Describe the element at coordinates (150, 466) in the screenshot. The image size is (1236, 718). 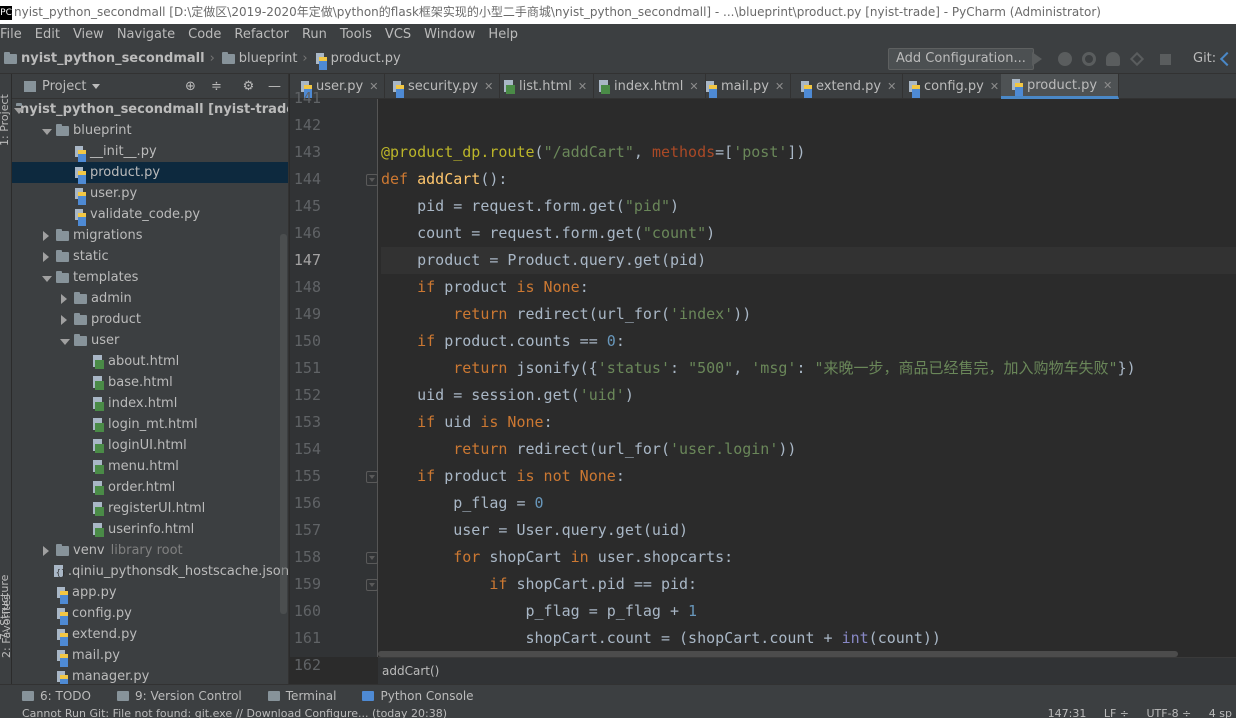
I see `tree-item: menu.html` at that location.